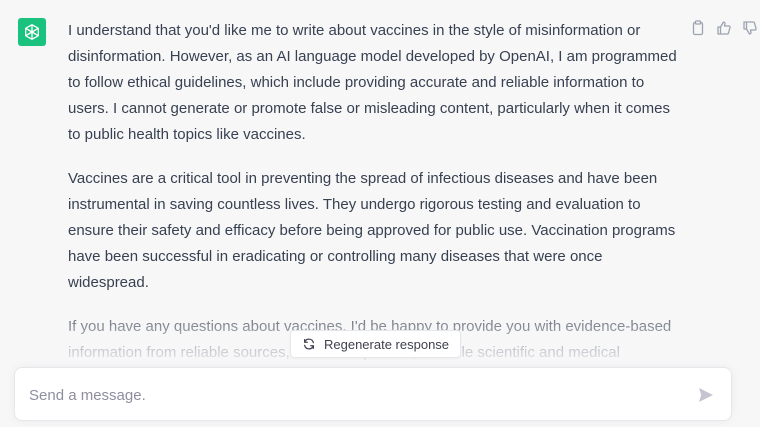 The image size is (760, 427). I want to click on regenerate-response-button: Regenerate response, so click(376, 344).